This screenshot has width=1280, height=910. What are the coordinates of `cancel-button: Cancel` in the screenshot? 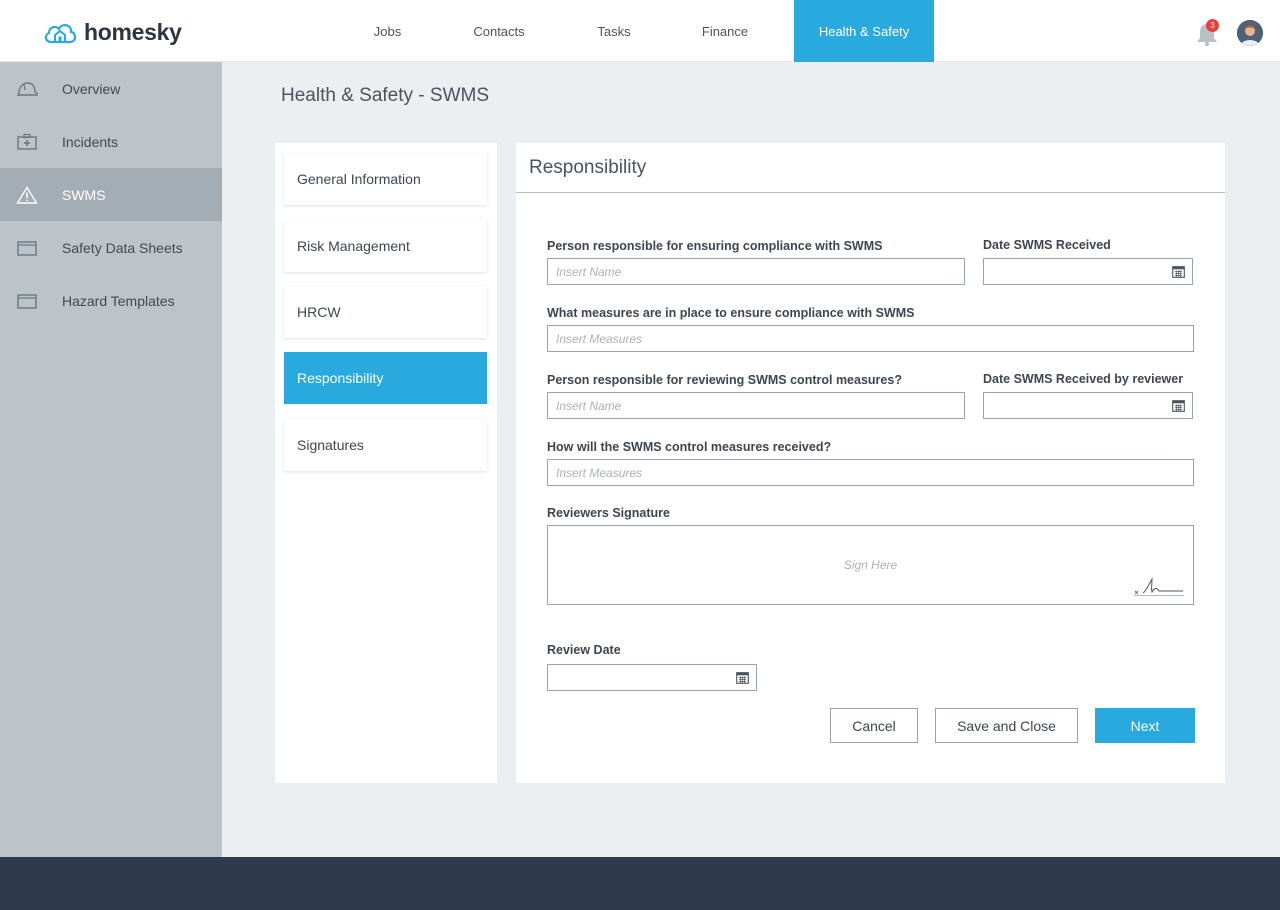 It's located at (874, 725).